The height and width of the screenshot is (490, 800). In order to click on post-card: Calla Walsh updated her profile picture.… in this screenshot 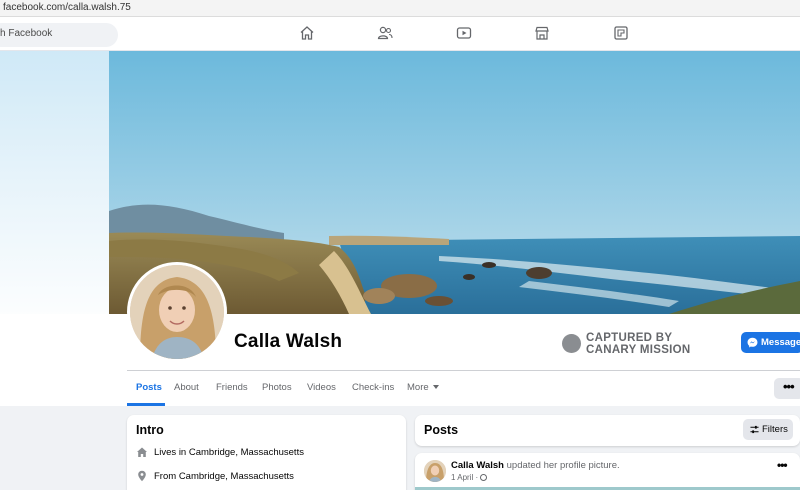, I will do `click(607, 471)`.